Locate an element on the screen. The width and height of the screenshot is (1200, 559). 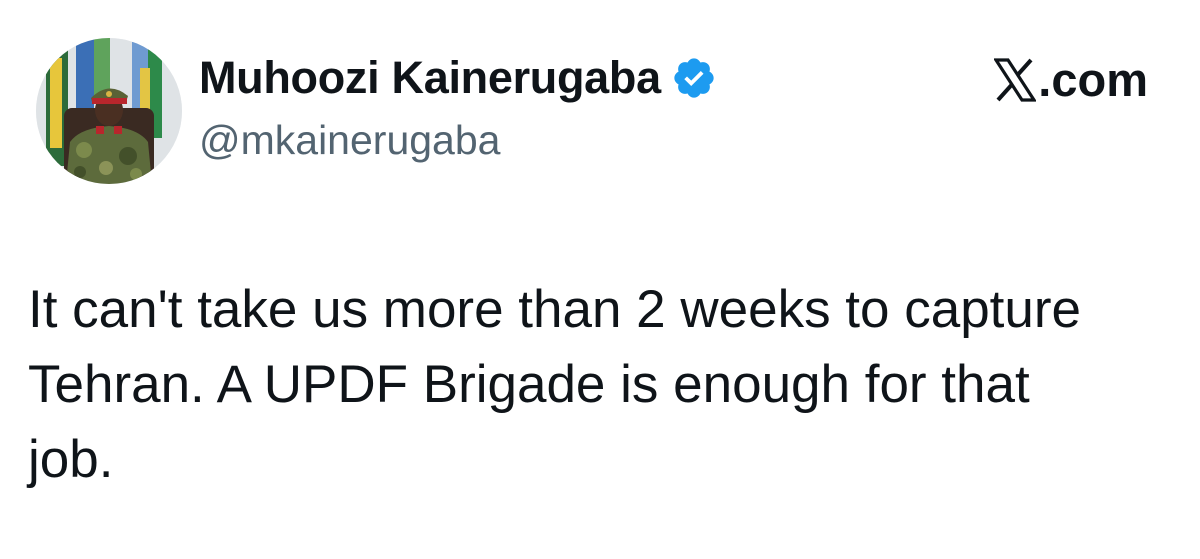
author-display-name: Muhoozi Kainerugaba is located at coordinates (430, 78).